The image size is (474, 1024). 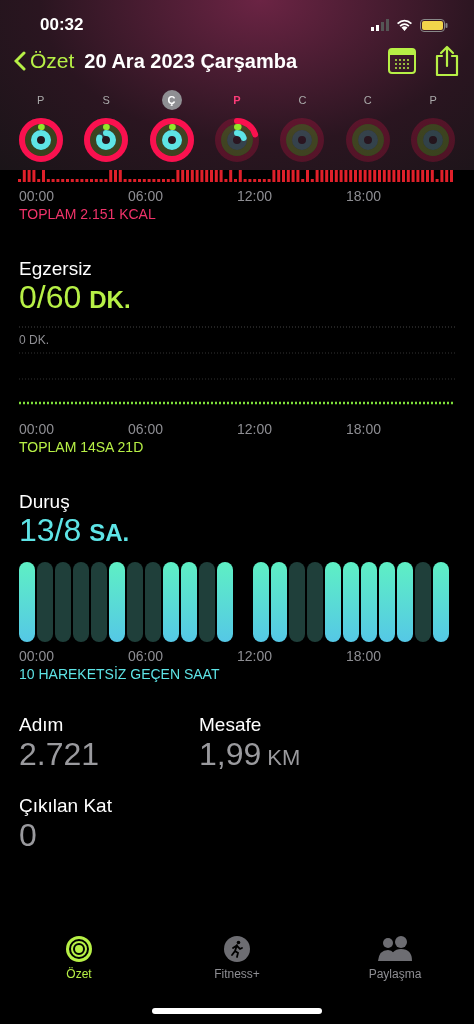 I want to click on day-label: S, so click(x=106, y=100).